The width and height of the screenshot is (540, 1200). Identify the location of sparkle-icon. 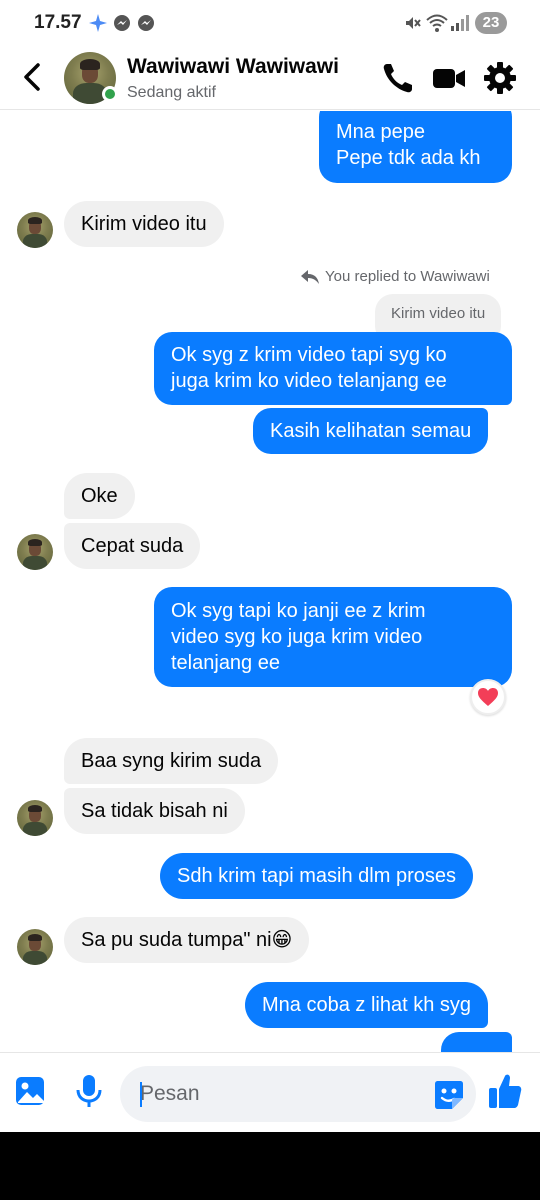
(98, 23).